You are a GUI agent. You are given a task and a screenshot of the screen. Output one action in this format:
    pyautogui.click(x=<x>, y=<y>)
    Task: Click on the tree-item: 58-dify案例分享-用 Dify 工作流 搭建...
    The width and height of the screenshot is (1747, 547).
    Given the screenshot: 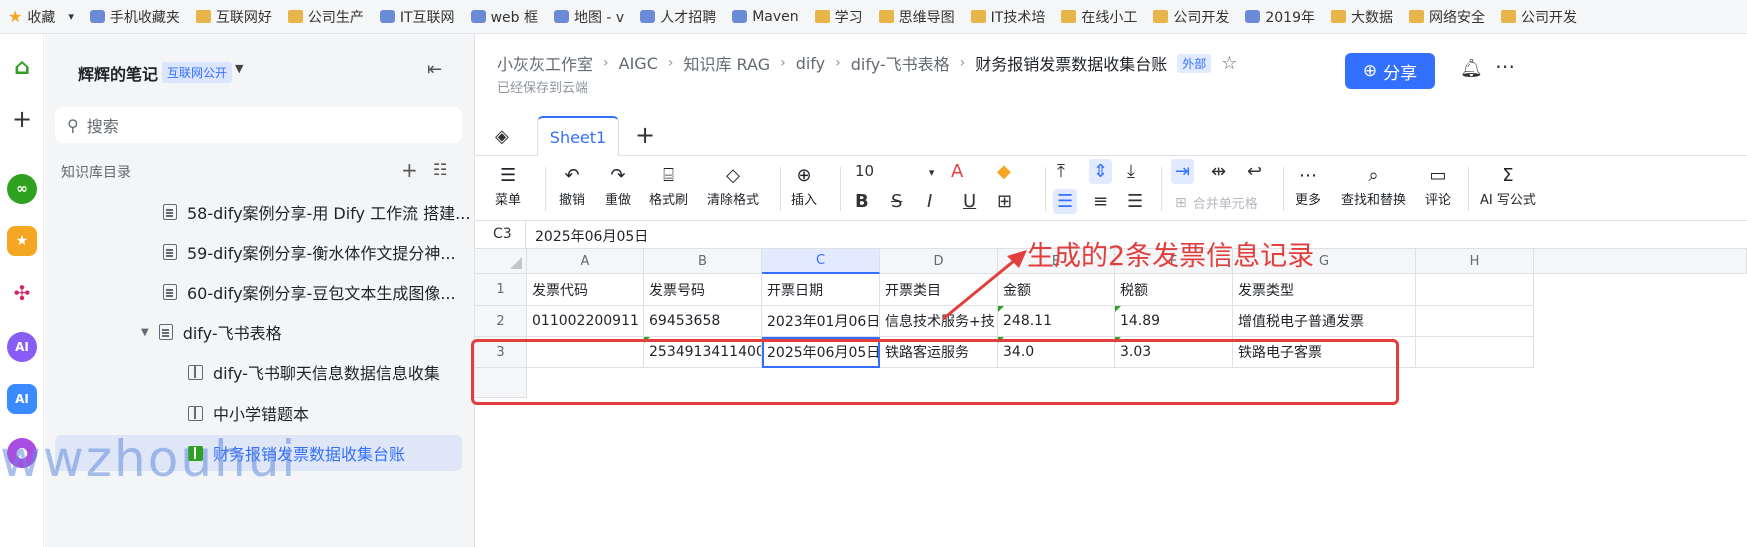 What is the action you would take?
    pyautogui.click(x=316, y=212)
    